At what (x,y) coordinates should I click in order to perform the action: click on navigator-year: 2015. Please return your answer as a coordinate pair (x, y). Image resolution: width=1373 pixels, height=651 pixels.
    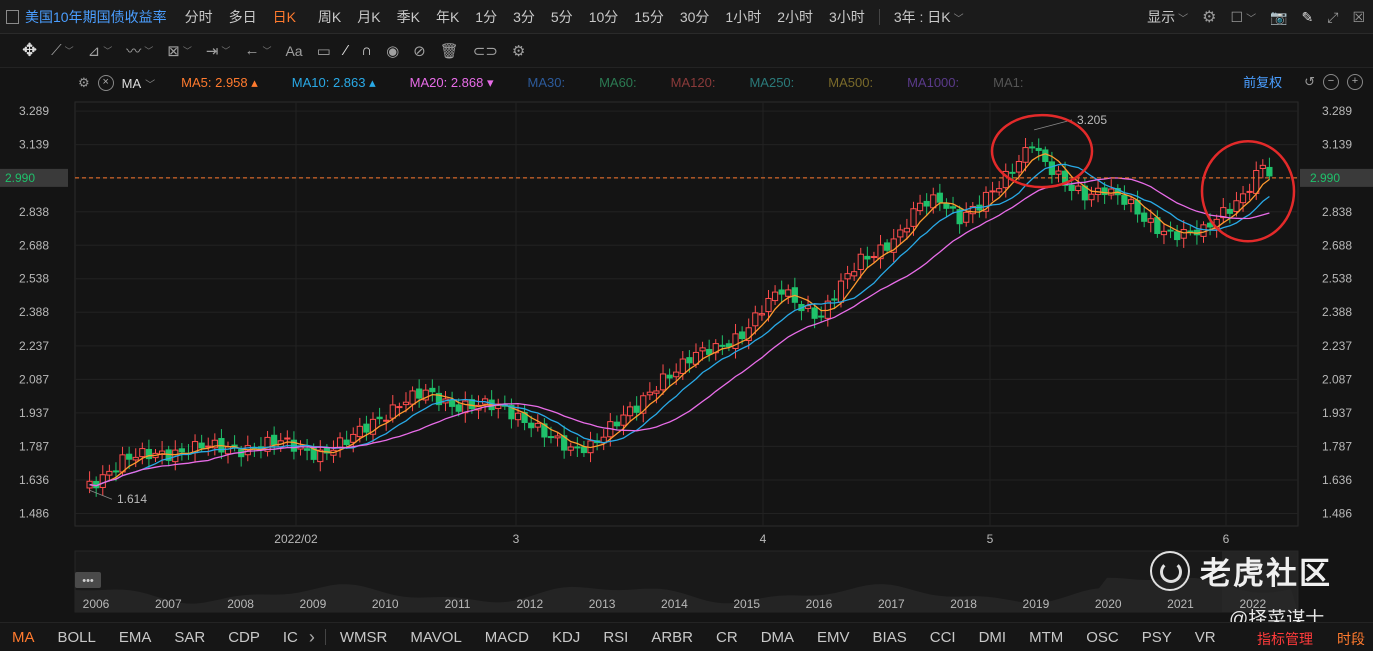
    Looking at the image, I should click on (746, 604).